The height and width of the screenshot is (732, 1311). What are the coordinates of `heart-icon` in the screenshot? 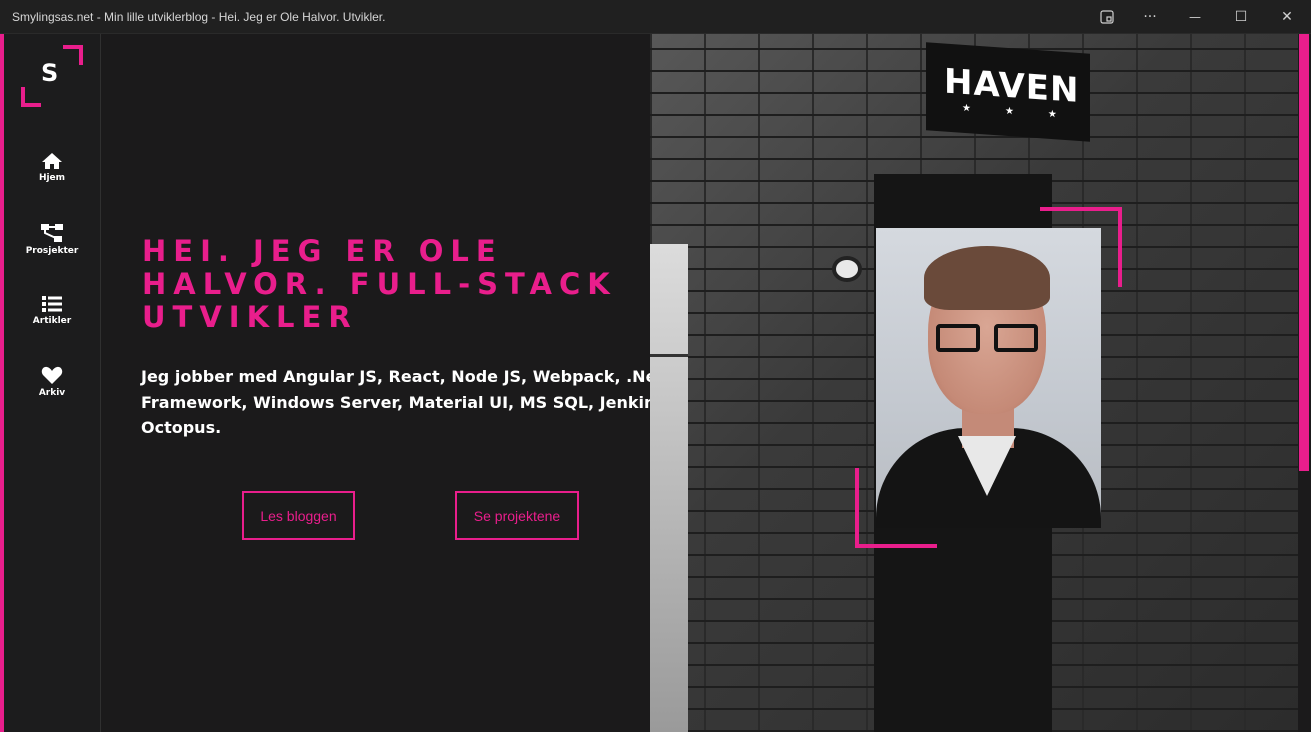 It's located at (52, 375).